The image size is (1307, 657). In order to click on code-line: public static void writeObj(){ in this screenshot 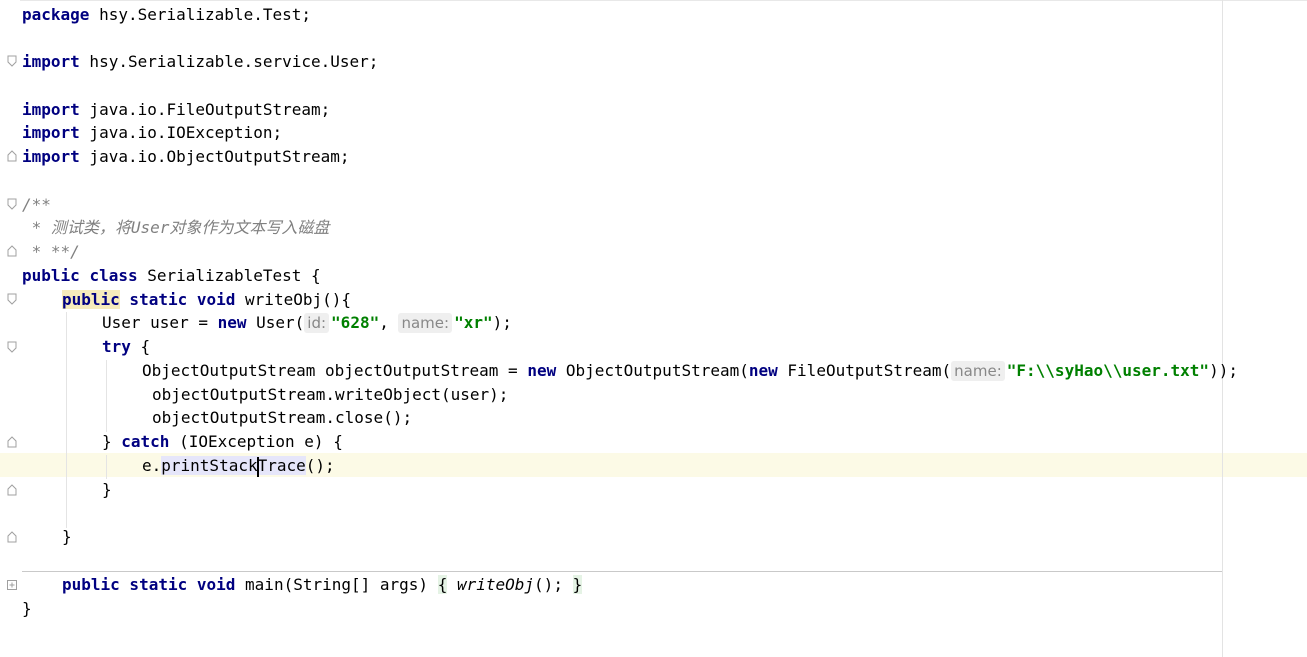, I will do `click(206, 300)`.